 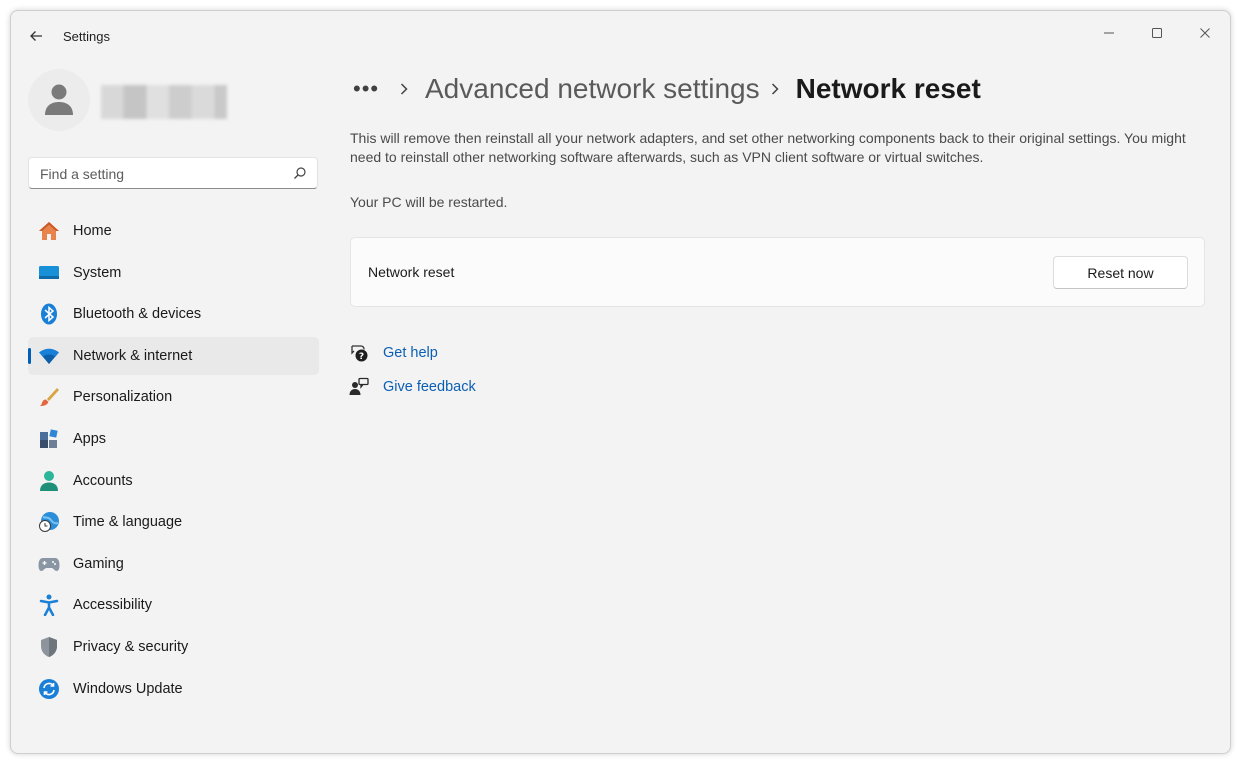 What do you see at coordinates (411, 272) in the screenshot?
I see `network-reset-label: Network reset` at bounding box center [411, 272].